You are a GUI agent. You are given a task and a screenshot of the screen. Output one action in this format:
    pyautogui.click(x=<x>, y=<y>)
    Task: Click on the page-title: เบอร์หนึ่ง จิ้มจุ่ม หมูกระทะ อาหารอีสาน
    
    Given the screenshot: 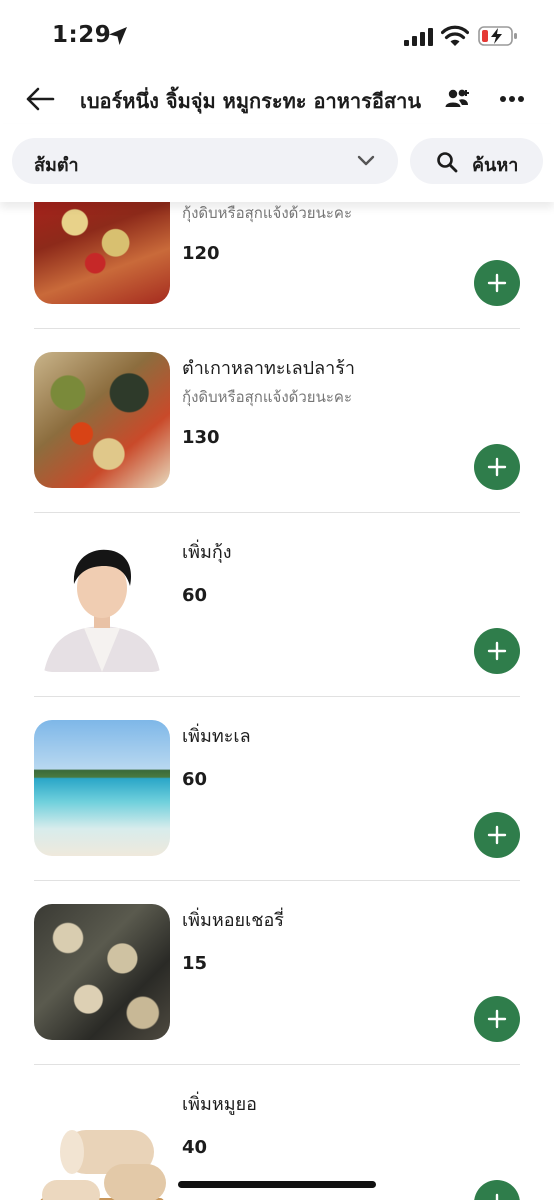 What is the action you would take?
    pyautogui.click(x=251, y=101)
    